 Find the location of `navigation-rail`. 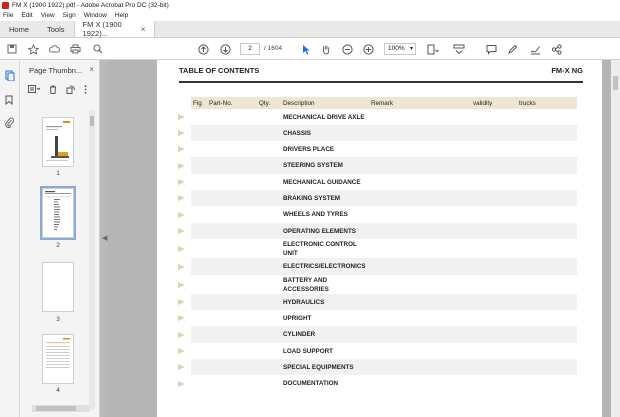

navigation-rail is located at coordinates (10, 238).